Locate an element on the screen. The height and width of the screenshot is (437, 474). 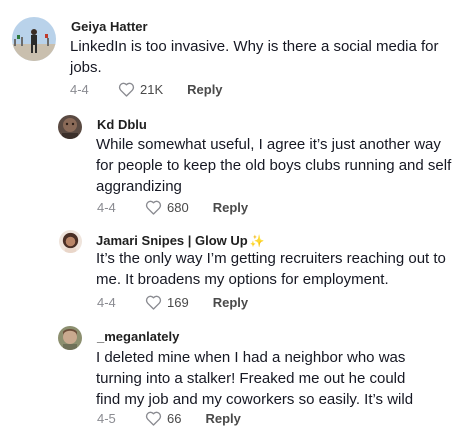
comment-meta: 4-4 680 Reply is located at coordinates (172, 207).